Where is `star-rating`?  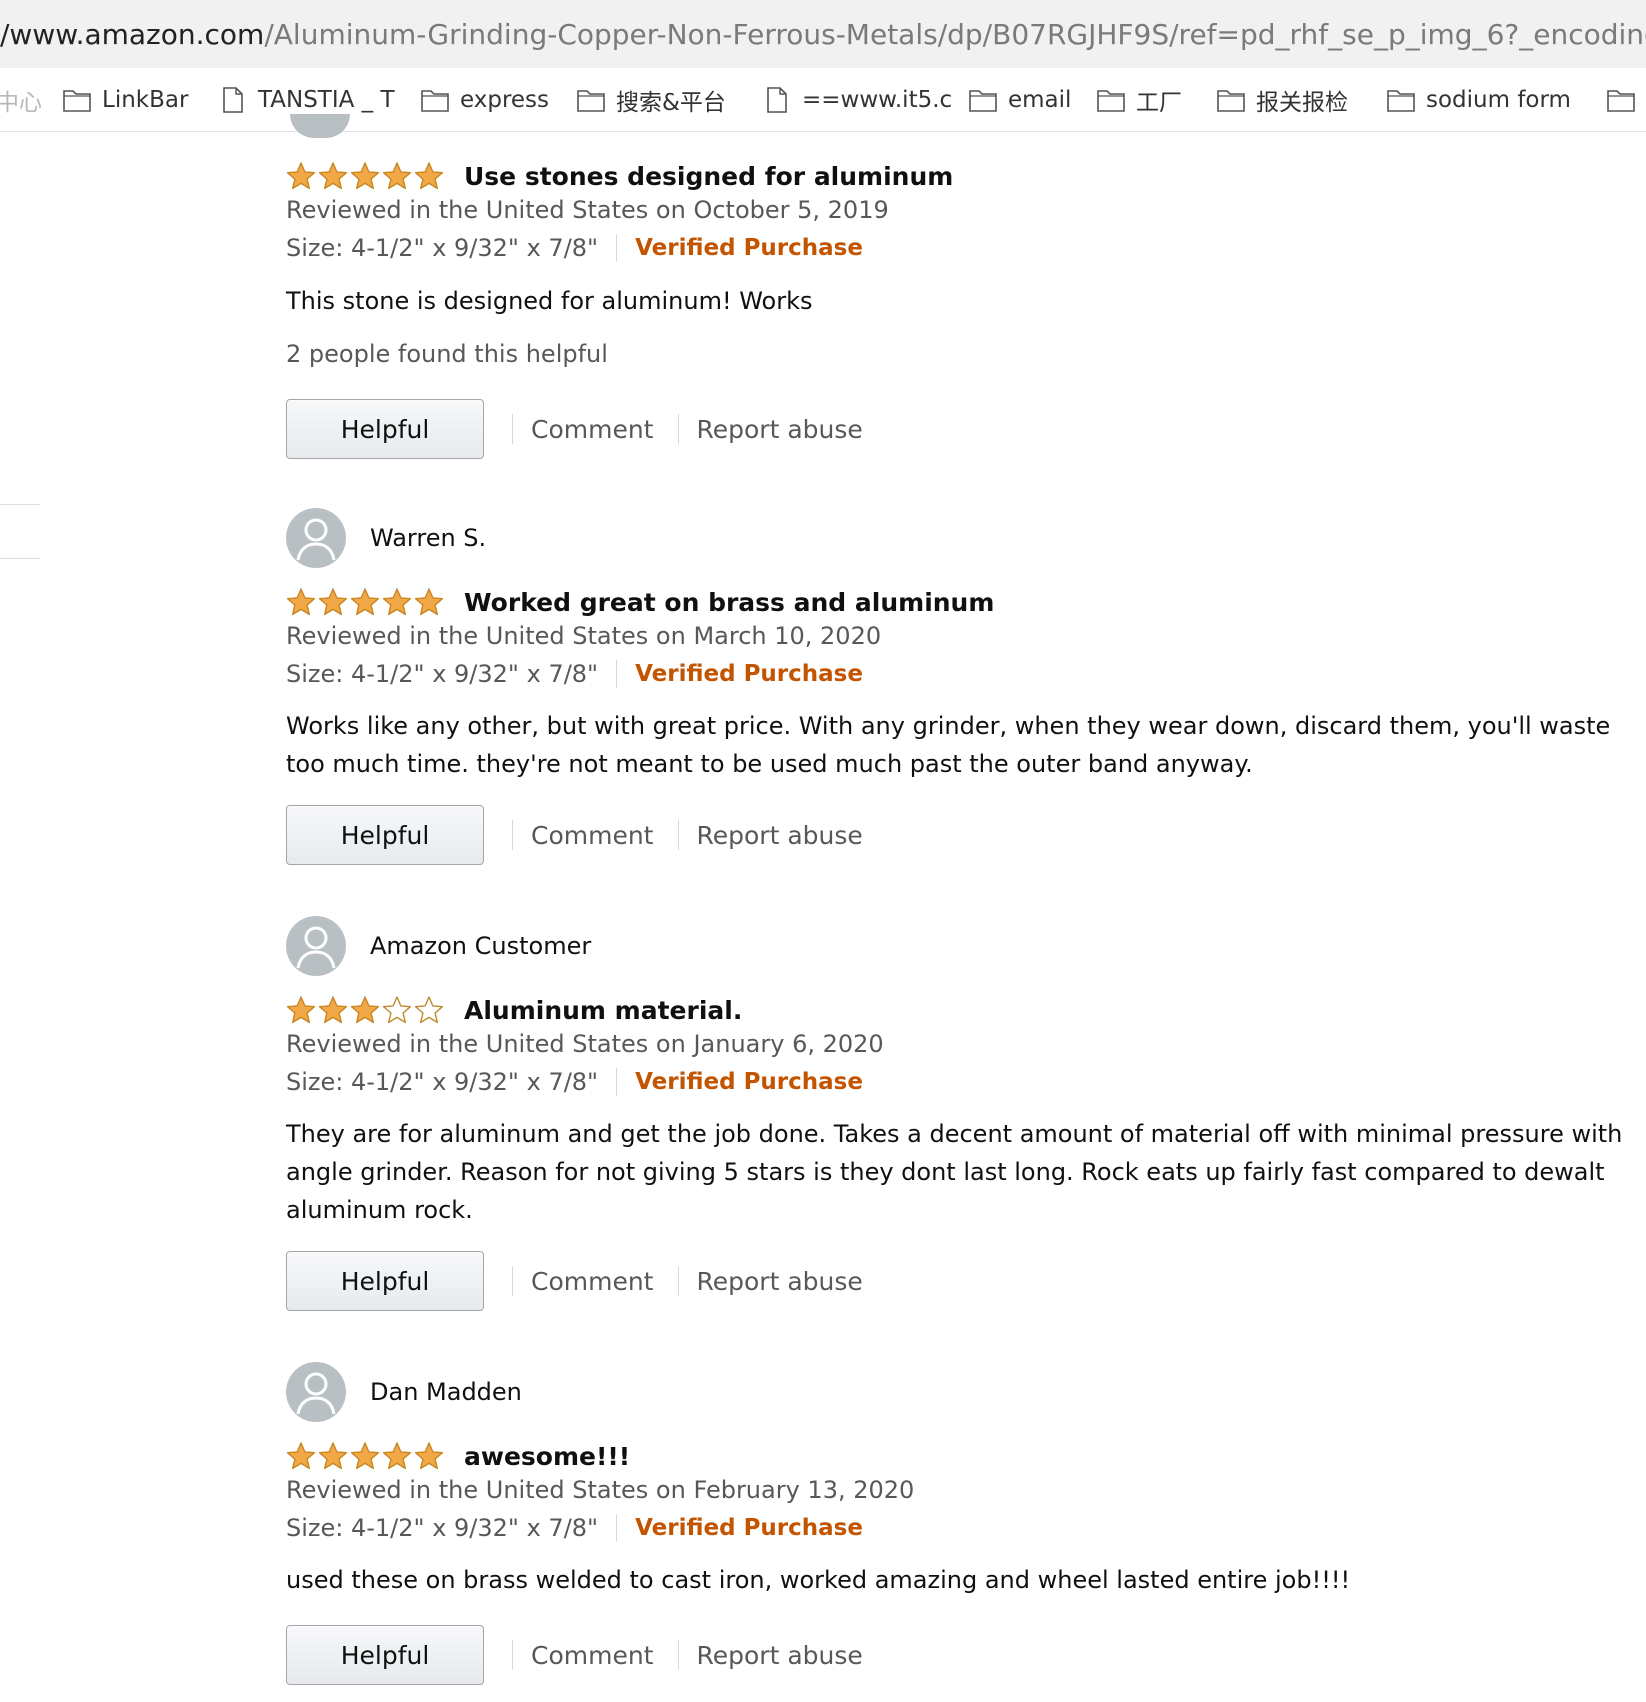 star-rating is located at coordinates (366, 176).